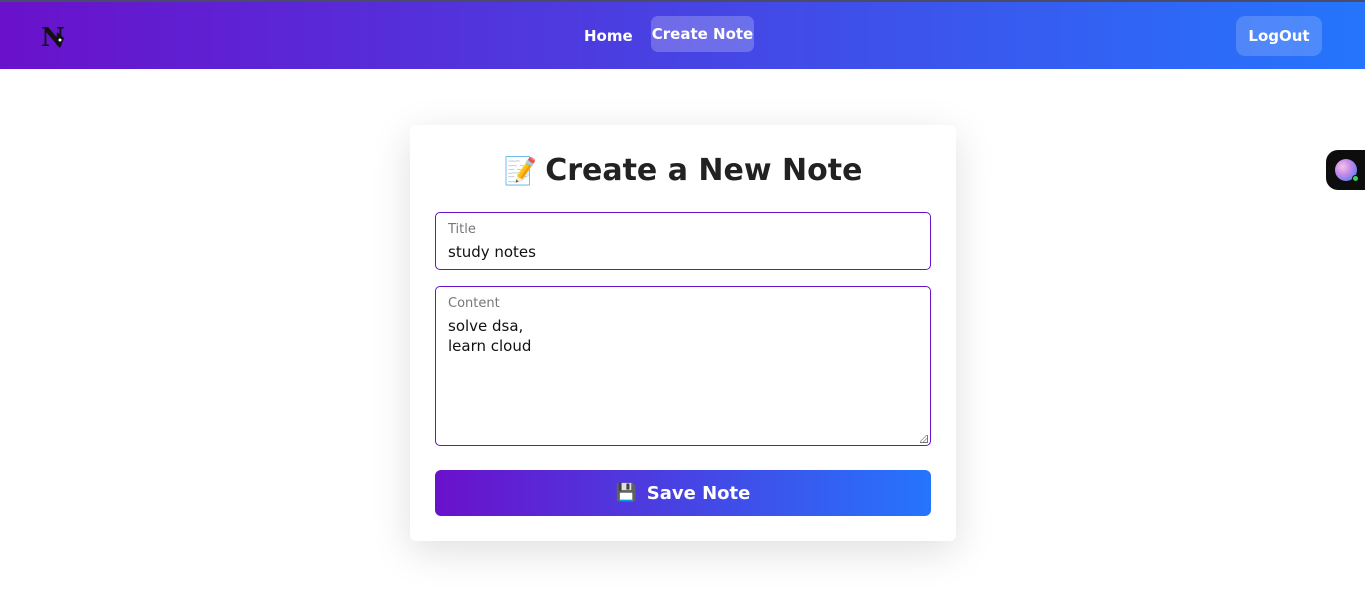 The height and width of the screenshot is (601, 1365). I want to click on save-note-label: Save Note, so click(698, 493).